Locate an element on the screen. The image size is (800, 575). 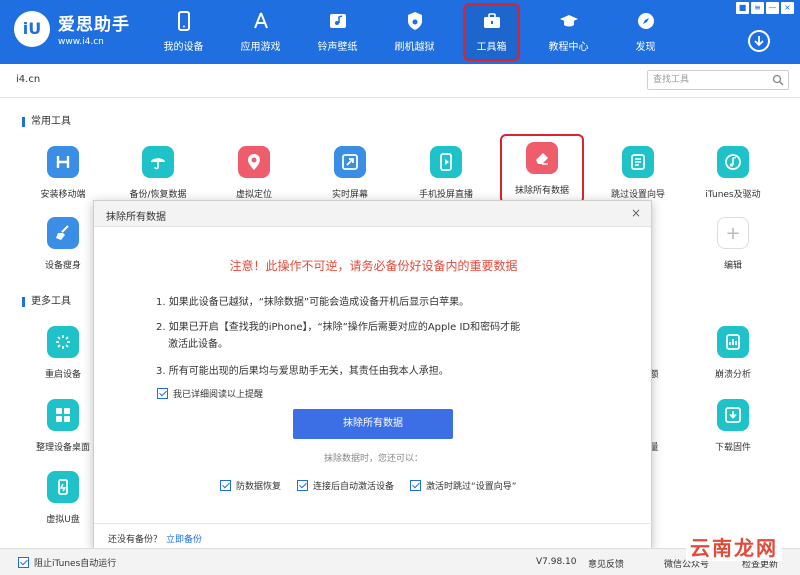
nav-apps-games: 应用游戏 is located at coordinates (260, 32).